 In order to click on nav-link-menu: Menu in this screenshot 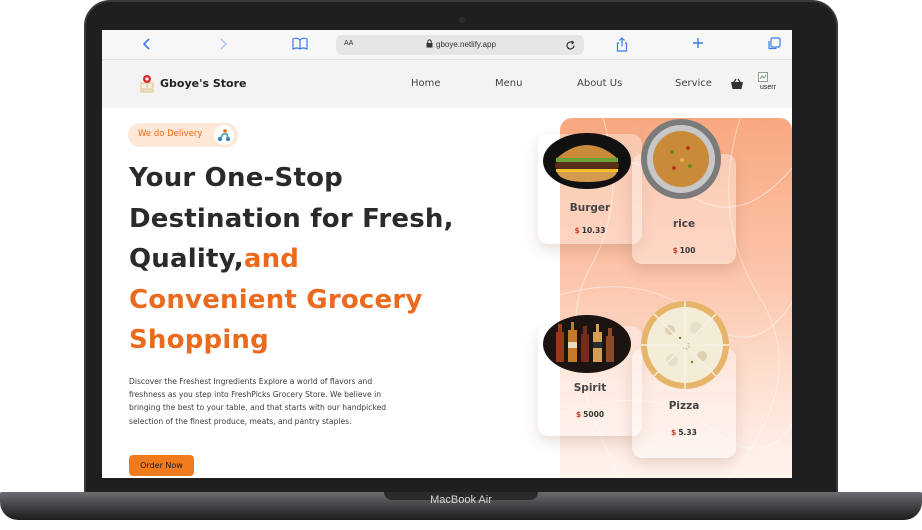, I will do `click(508, 83)`.